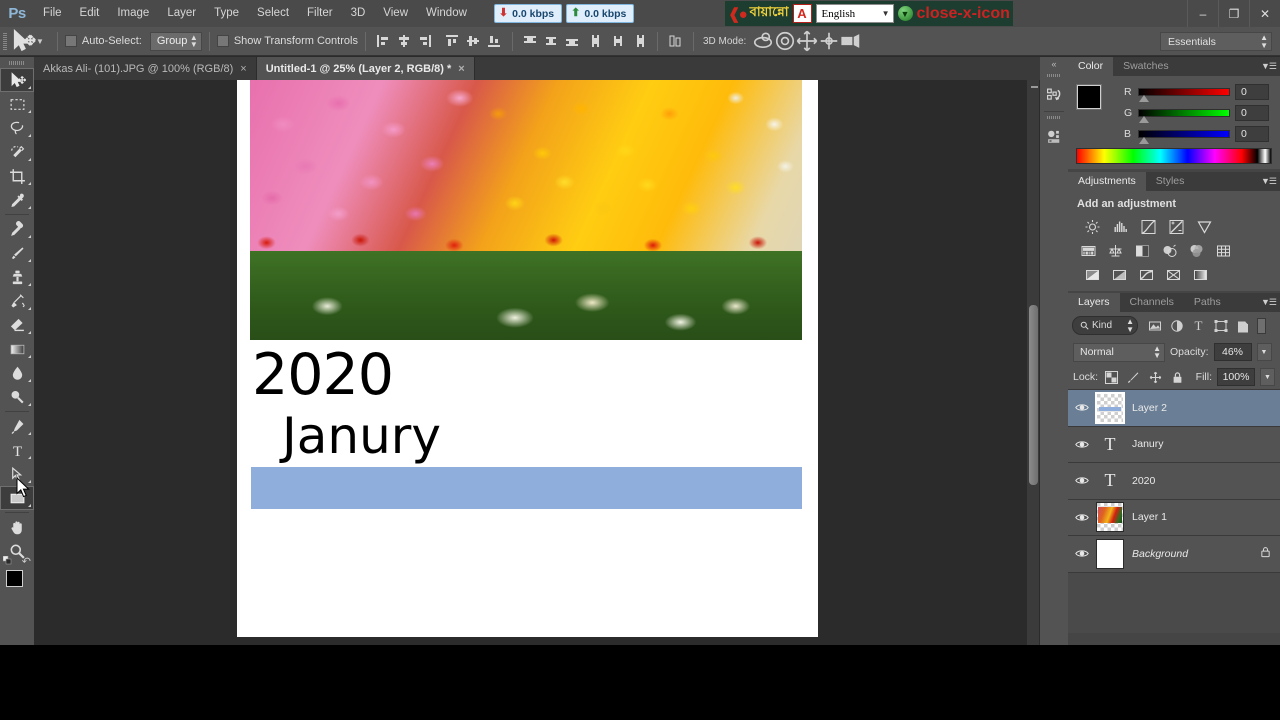 This screenshot has width=1280, height=720. I want to click on default-colors-icon, so click(7, 560).